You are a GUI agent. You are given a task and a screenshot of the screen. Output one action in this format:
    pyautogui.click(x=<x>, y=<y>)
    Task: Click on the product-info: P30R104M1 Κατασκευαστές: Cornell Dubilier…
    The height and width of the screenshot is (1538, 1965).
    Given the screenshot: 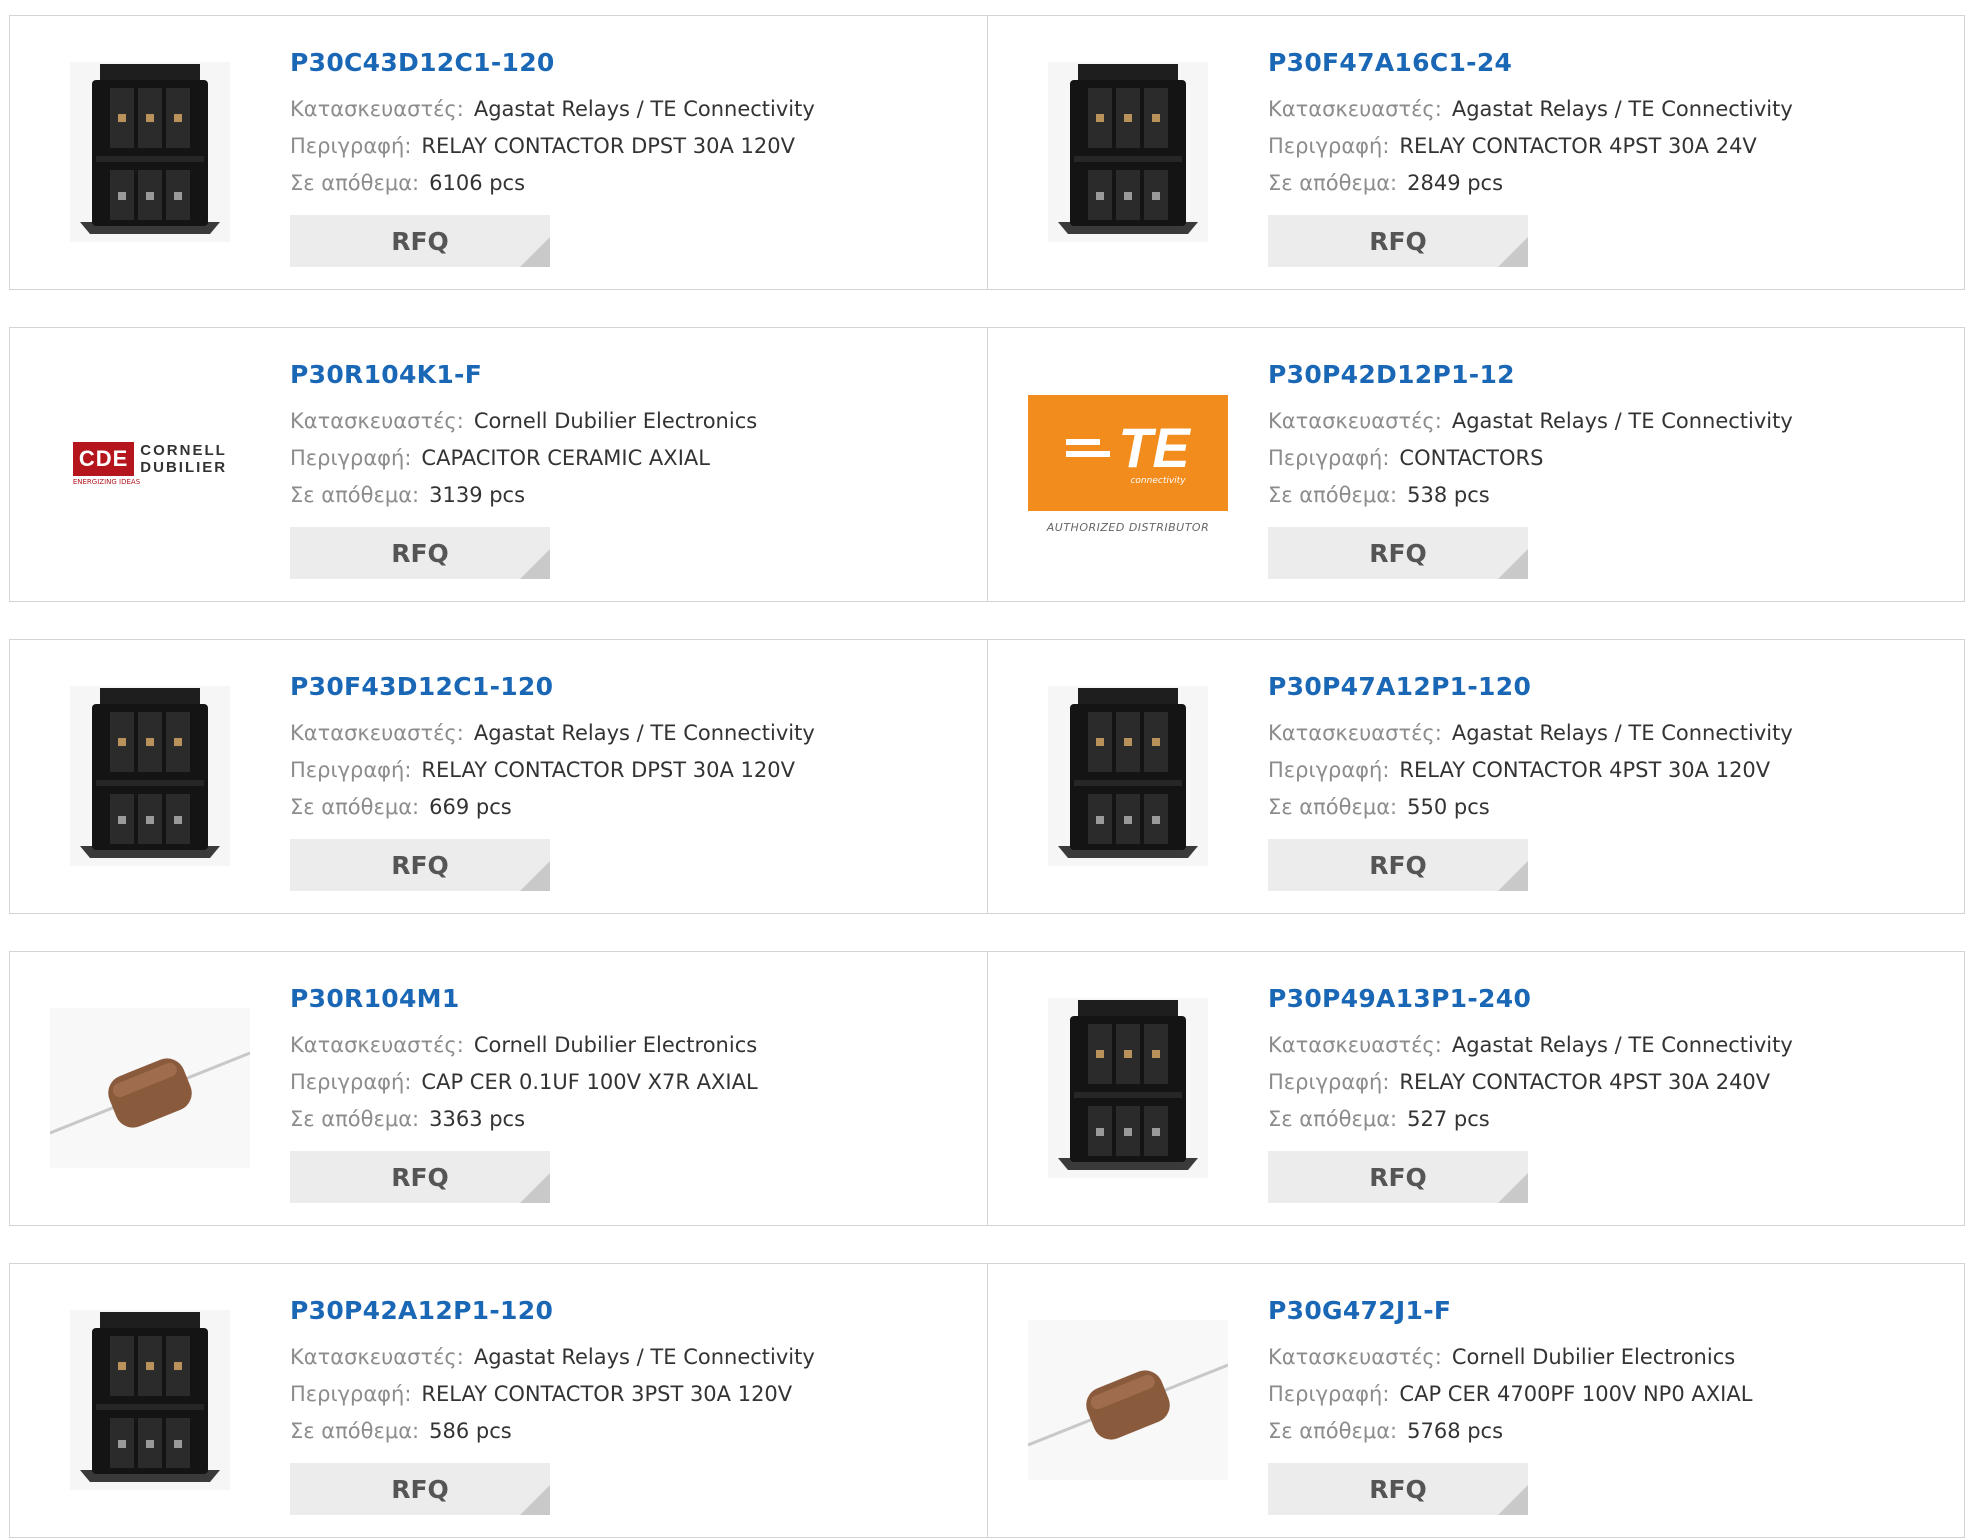 What is the action you would take?
    pyautogui.click(x=524, y=1091)
    